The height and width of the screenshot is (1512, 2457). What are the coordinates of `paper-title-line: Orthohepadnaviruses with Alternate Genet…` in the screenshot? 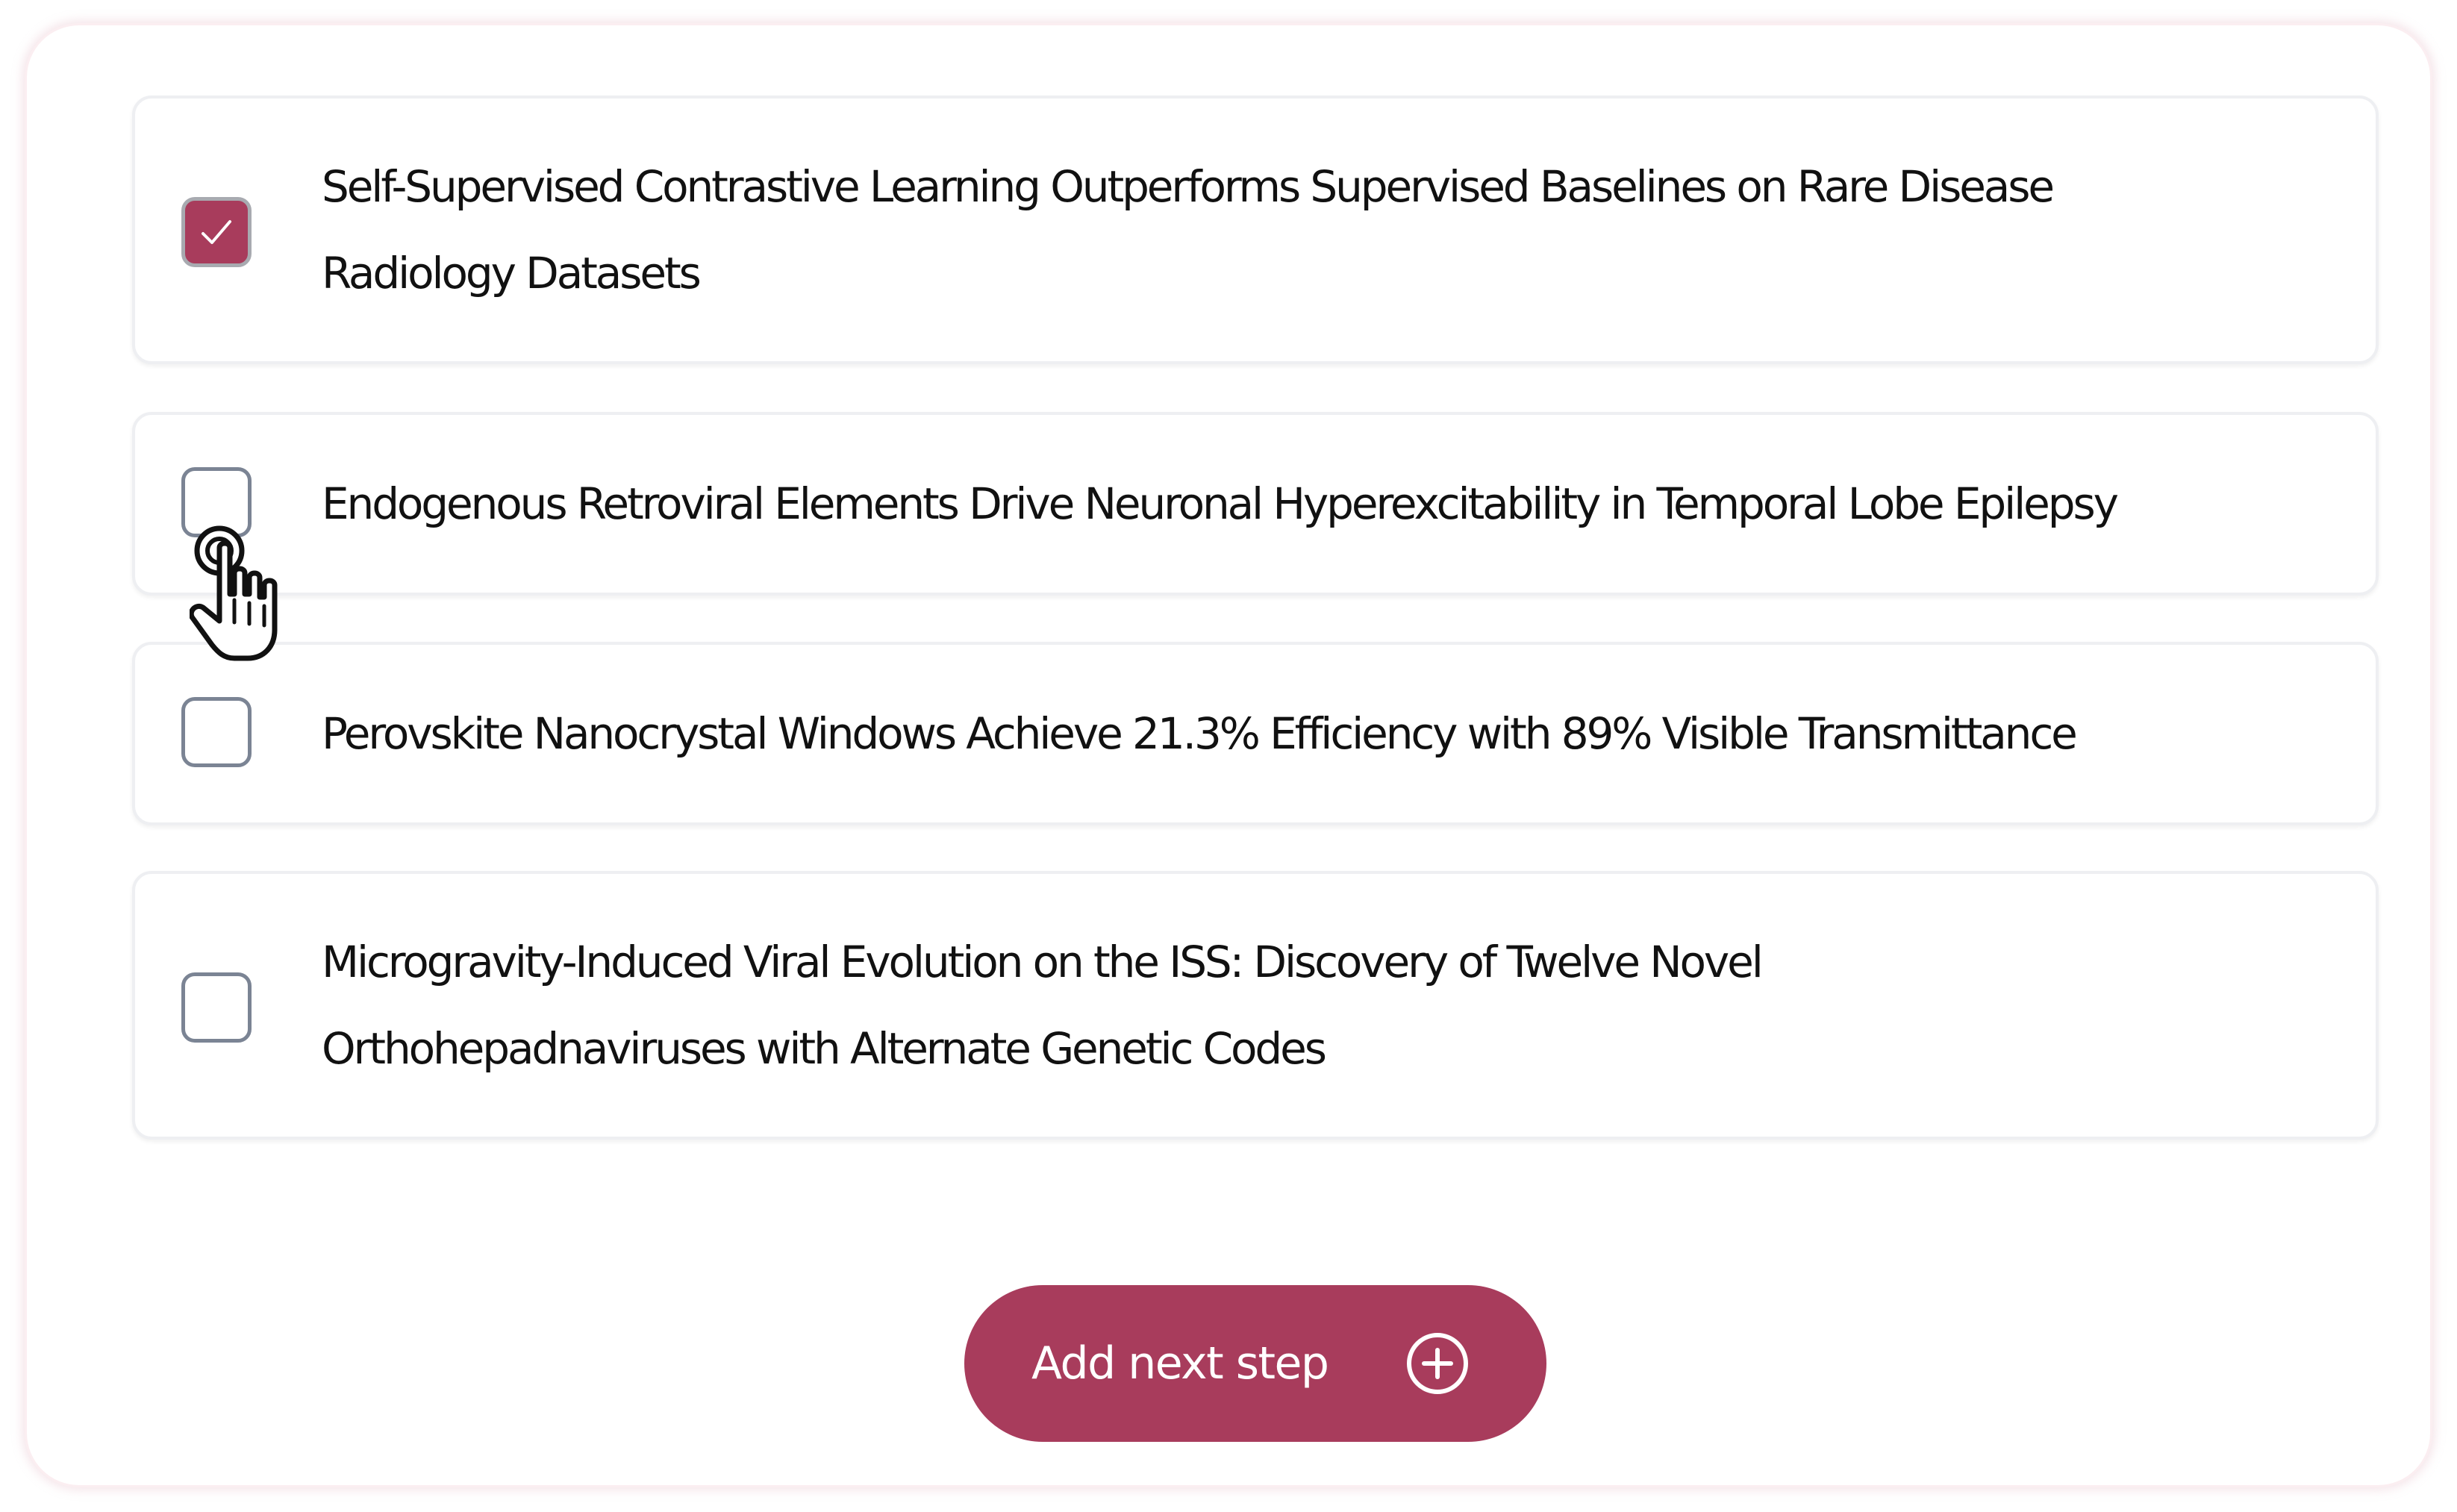 It's located at (825, 1048).